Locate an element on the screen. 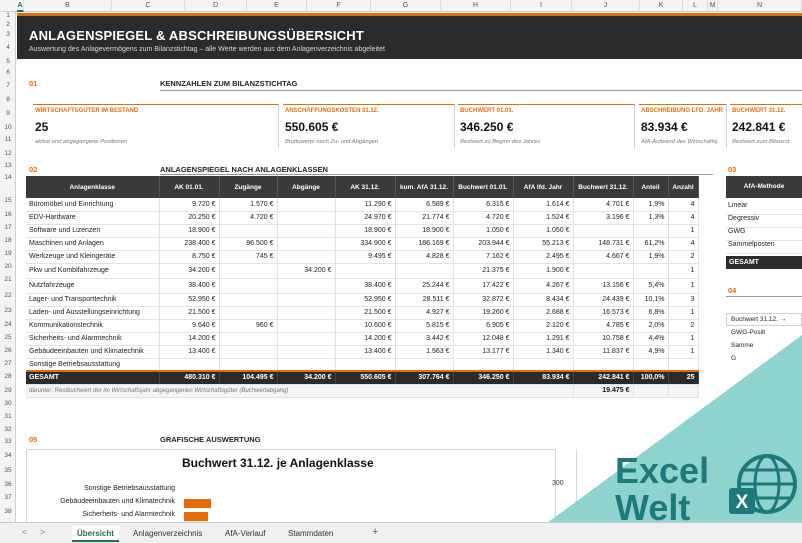 Image resolution: width=802 pixels, height=543 pixels. table-cell: 2.495 € is located at coordinates (543, 257).